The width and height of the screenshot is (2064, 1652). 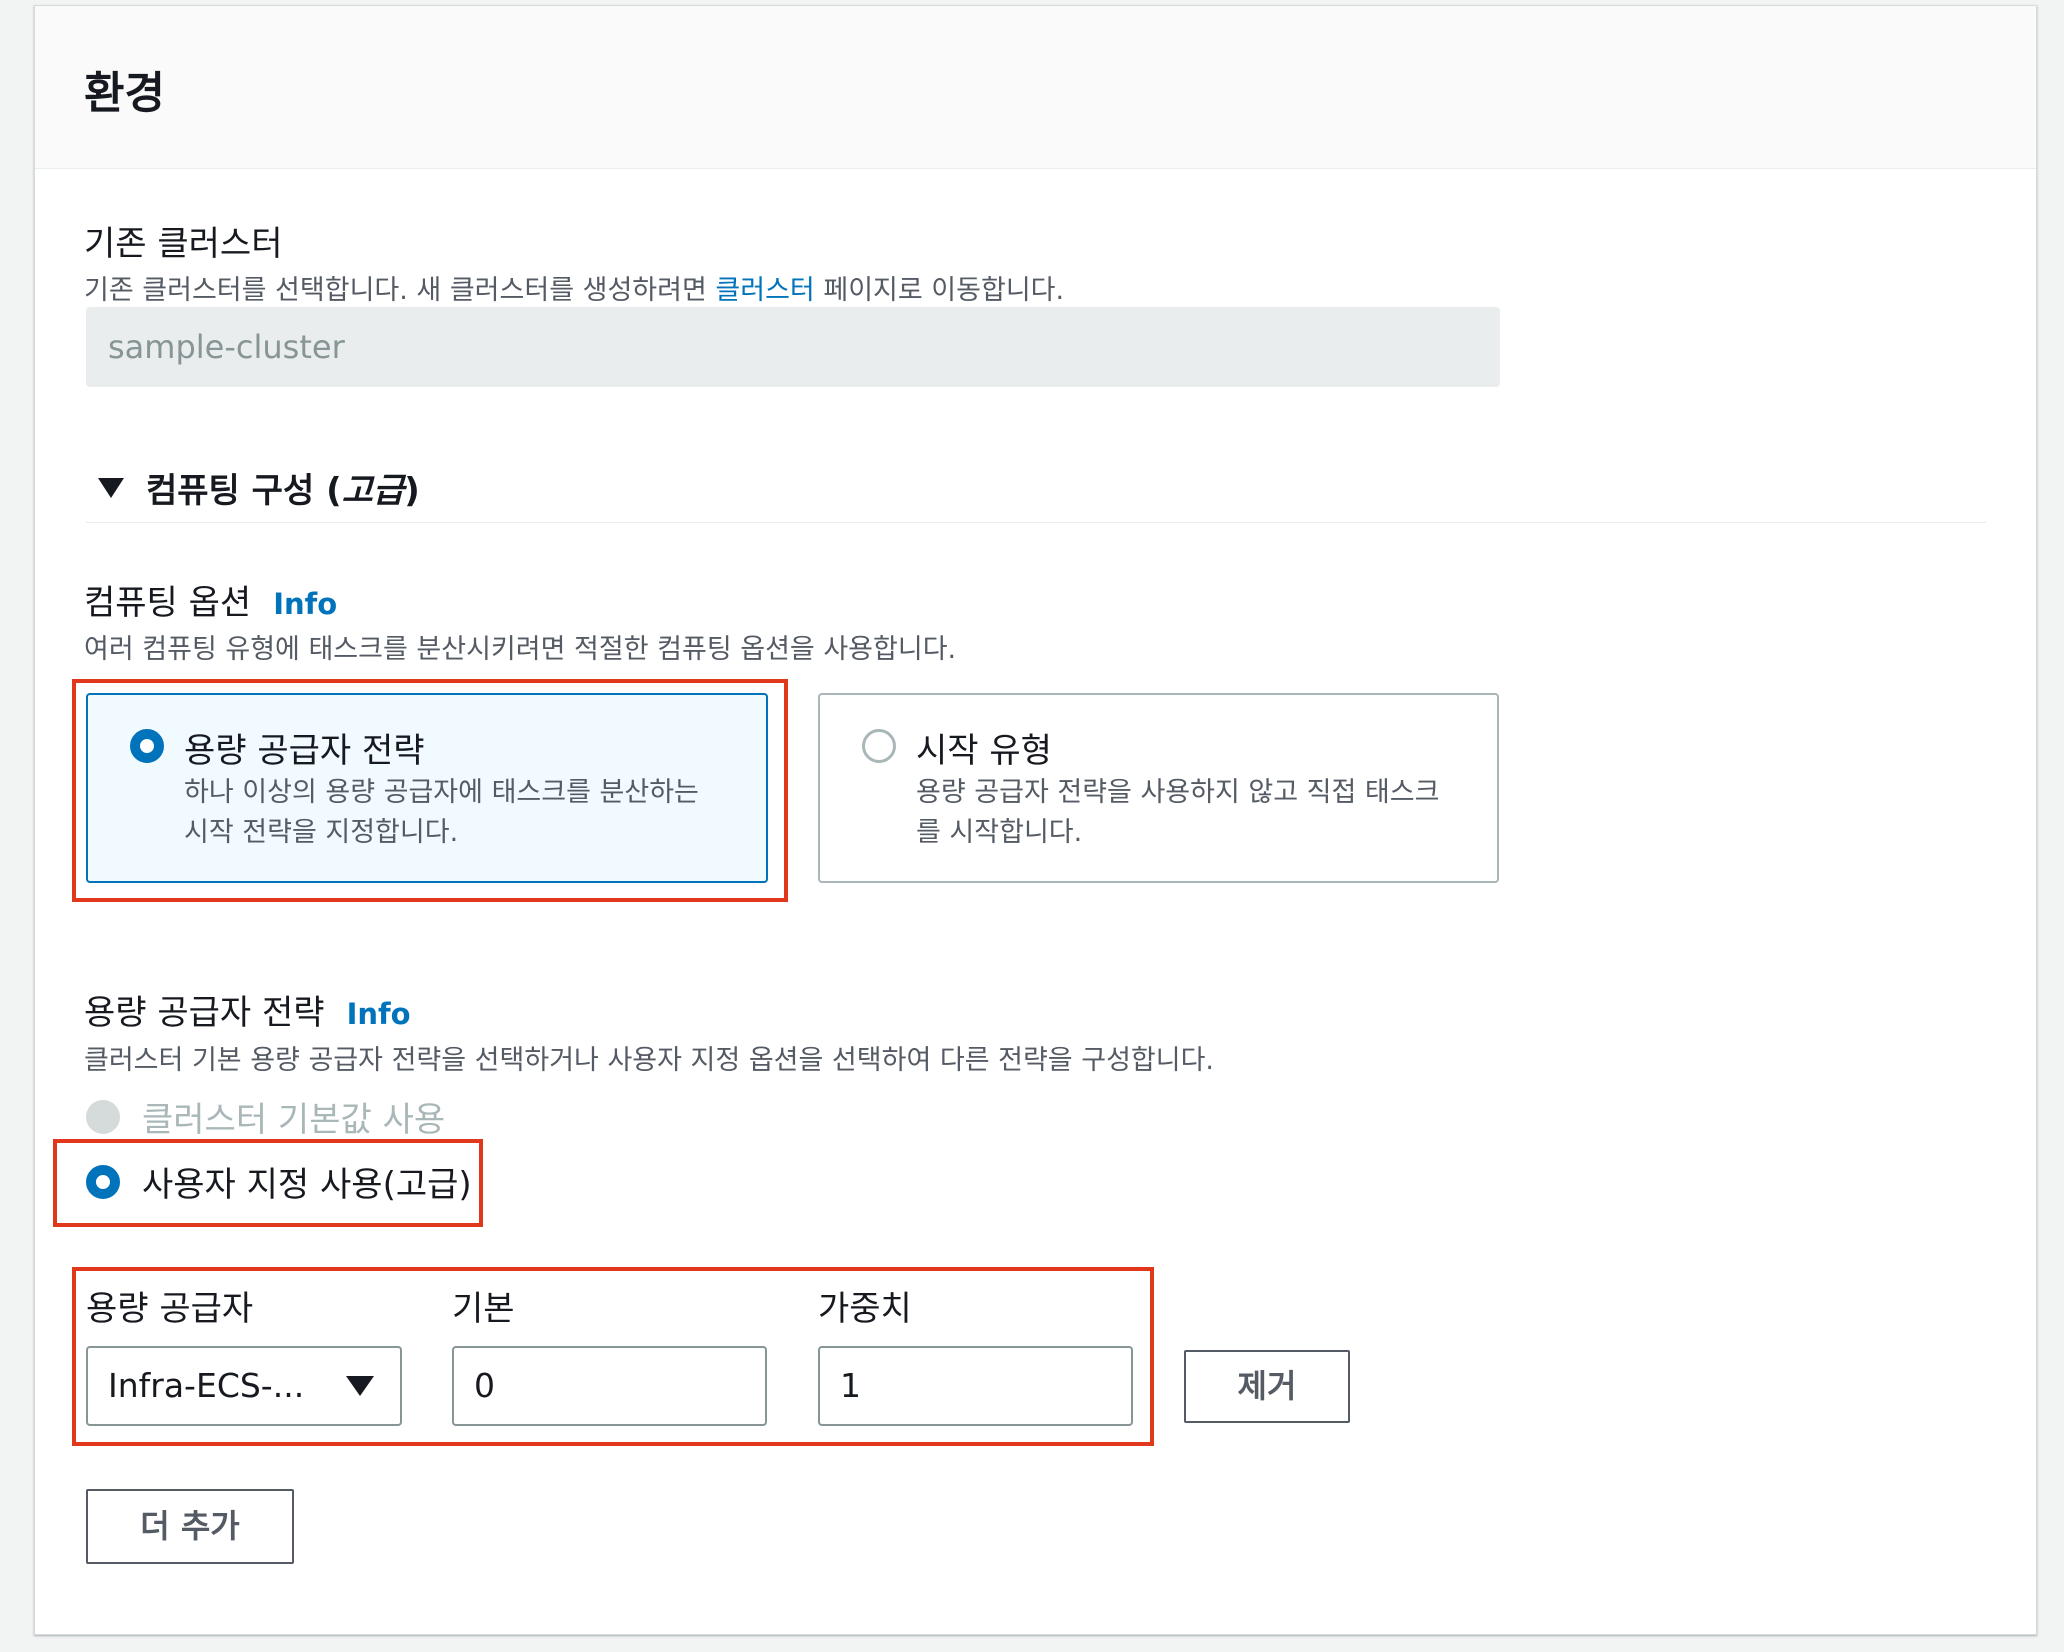 I want to click on radio-custom-label: 사용자 지정 사용(고급), so click(x=307, y=1185).